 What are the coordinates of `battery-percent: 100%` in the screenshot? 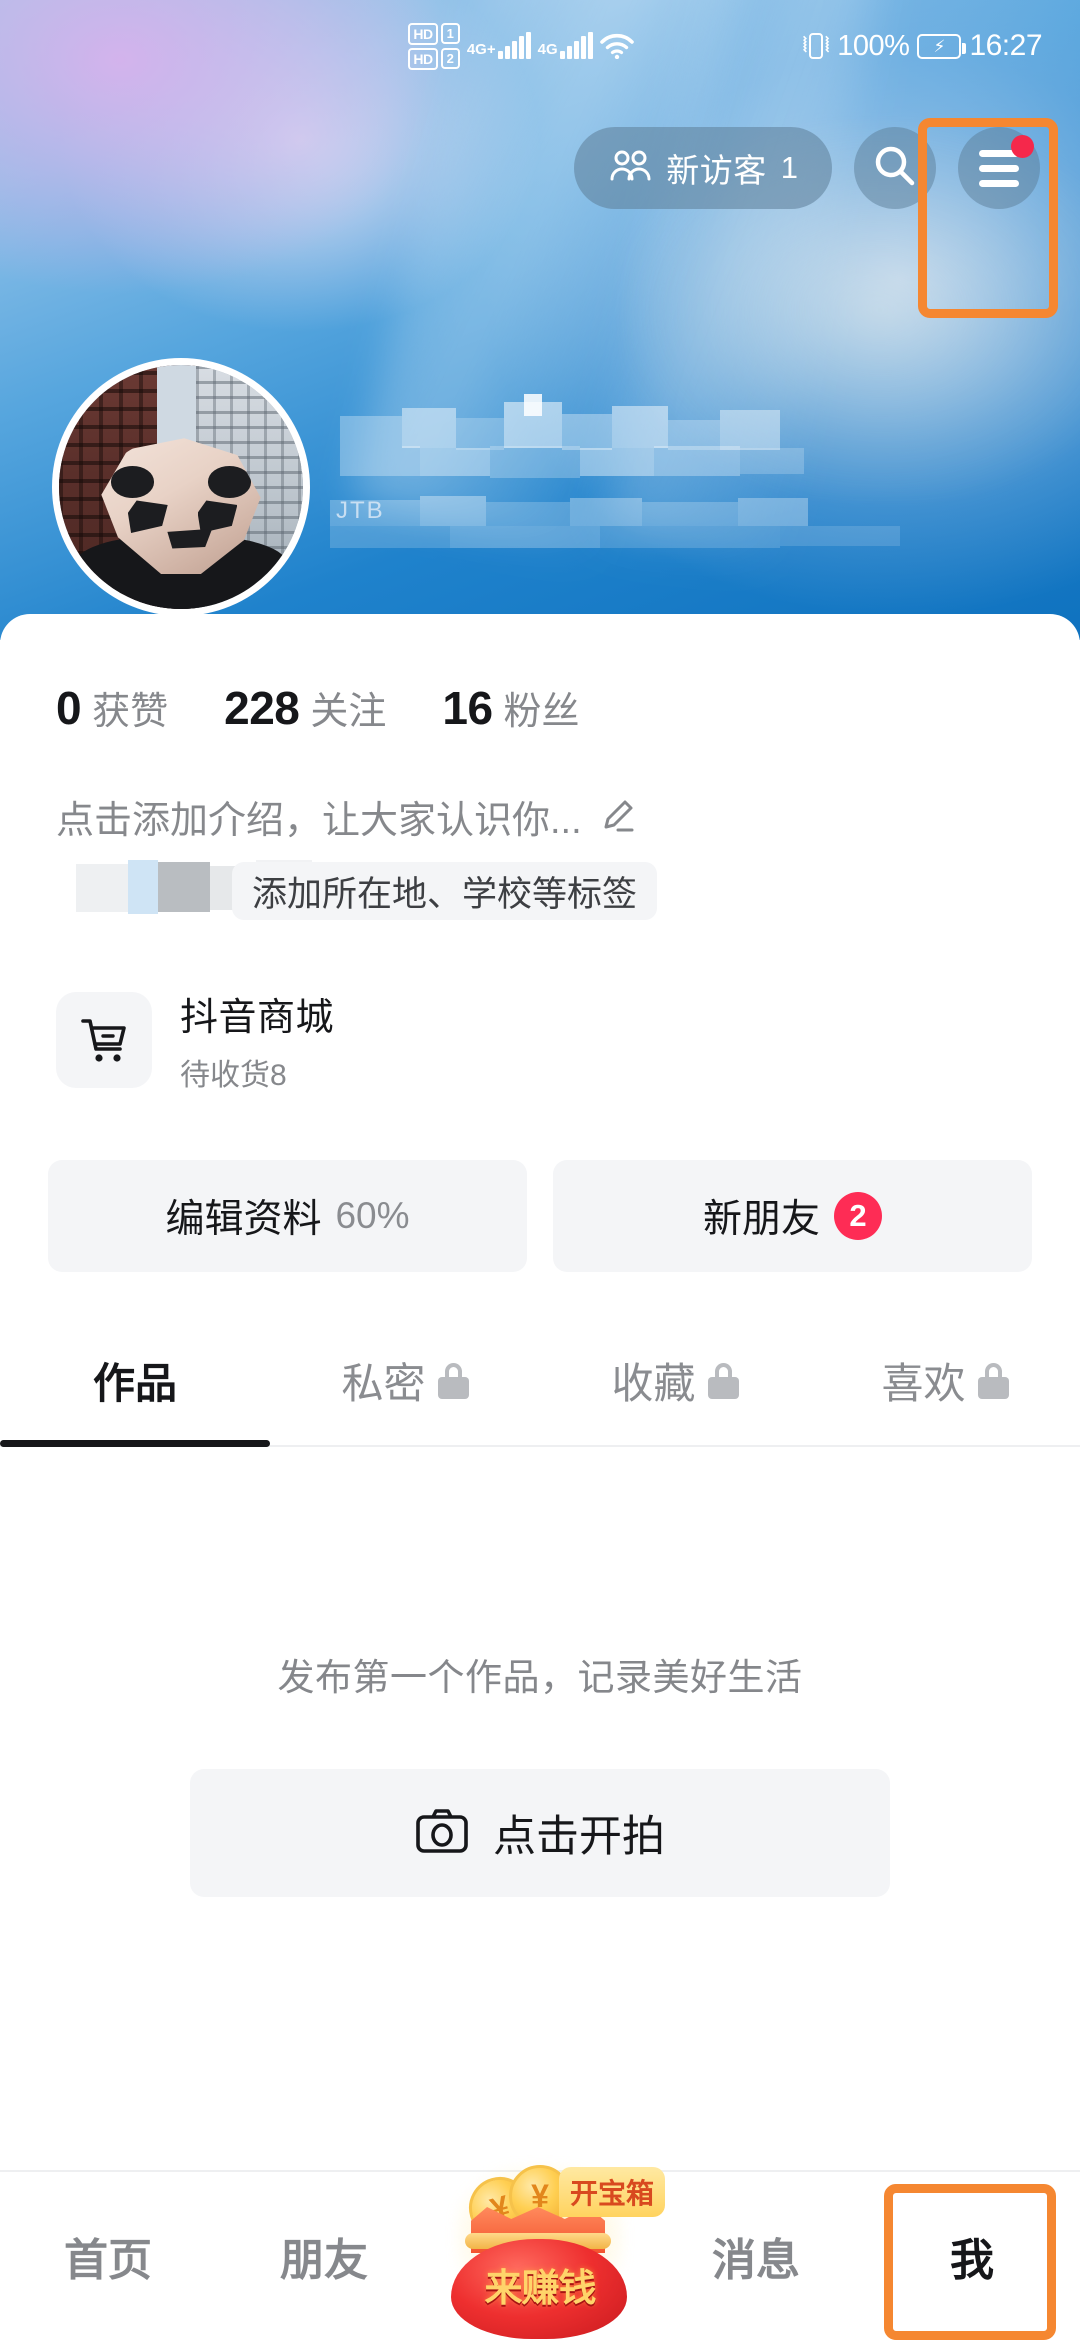 It's located at (873, 45).